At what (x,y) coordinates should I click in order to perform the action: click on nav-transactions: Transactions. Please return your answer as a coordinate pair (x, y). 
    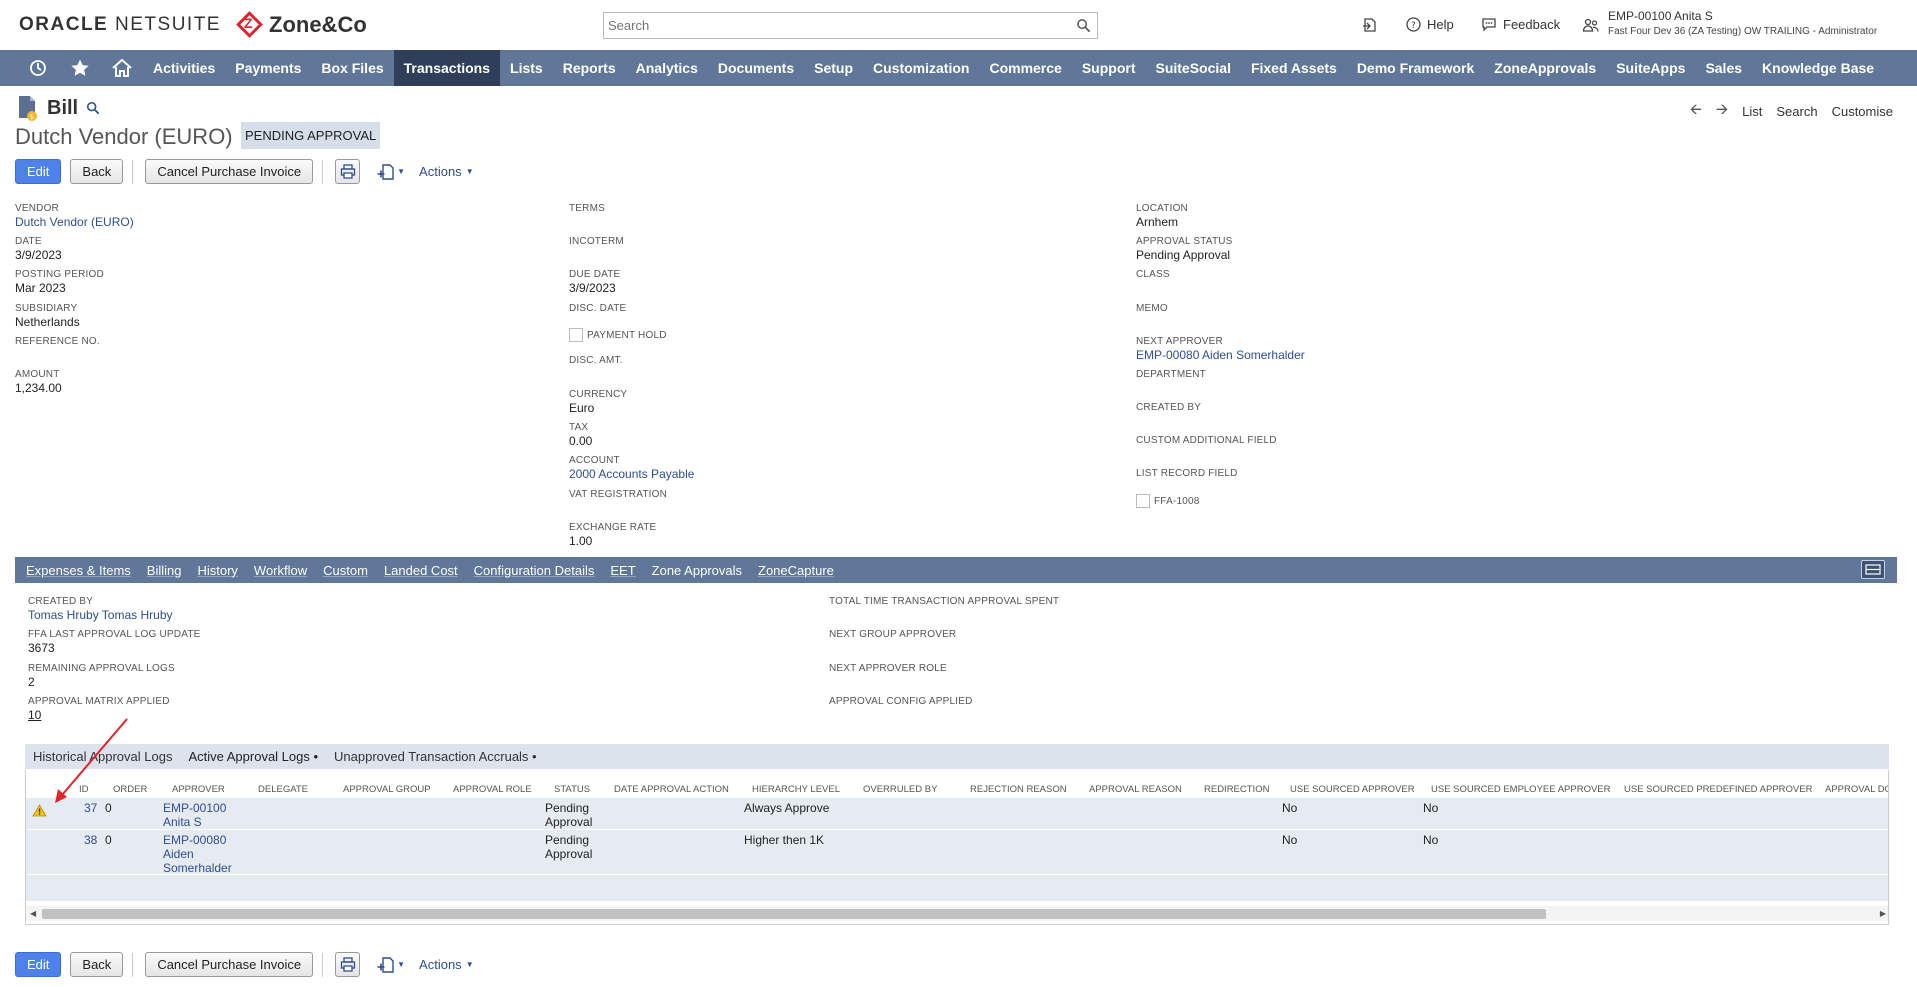
    Looking at the image, I should click on (447, 68).